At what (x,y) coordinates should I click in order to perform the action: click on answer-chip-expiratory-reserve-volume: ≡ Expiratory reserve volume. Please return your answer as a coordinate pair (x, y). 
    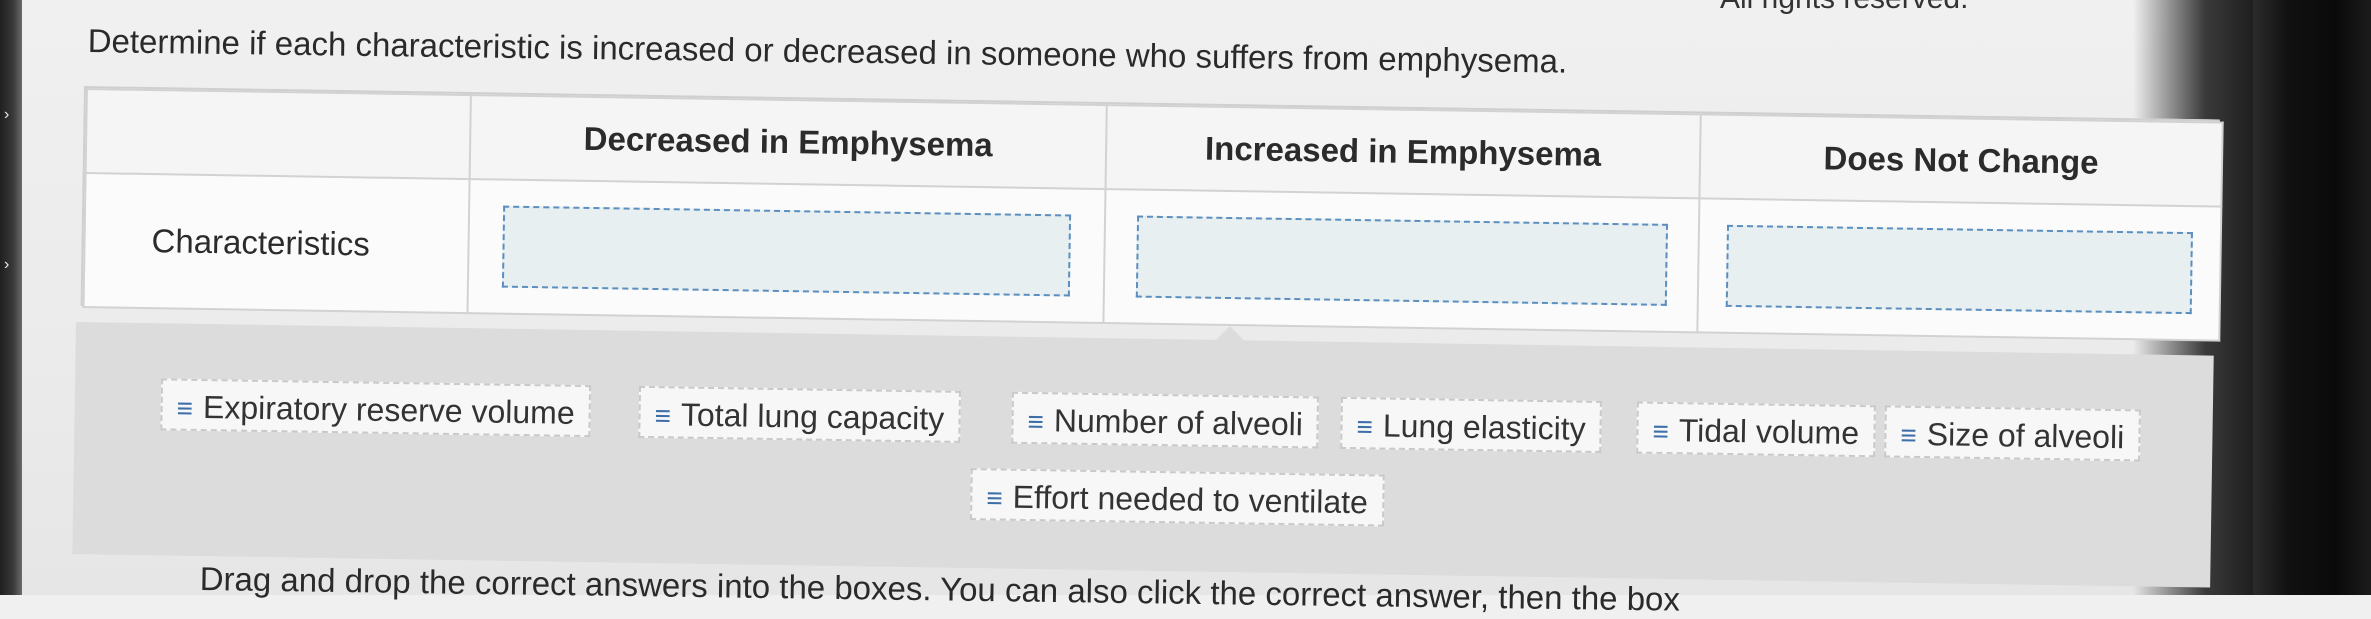
    Looking at the image, I should click on (376, 408).